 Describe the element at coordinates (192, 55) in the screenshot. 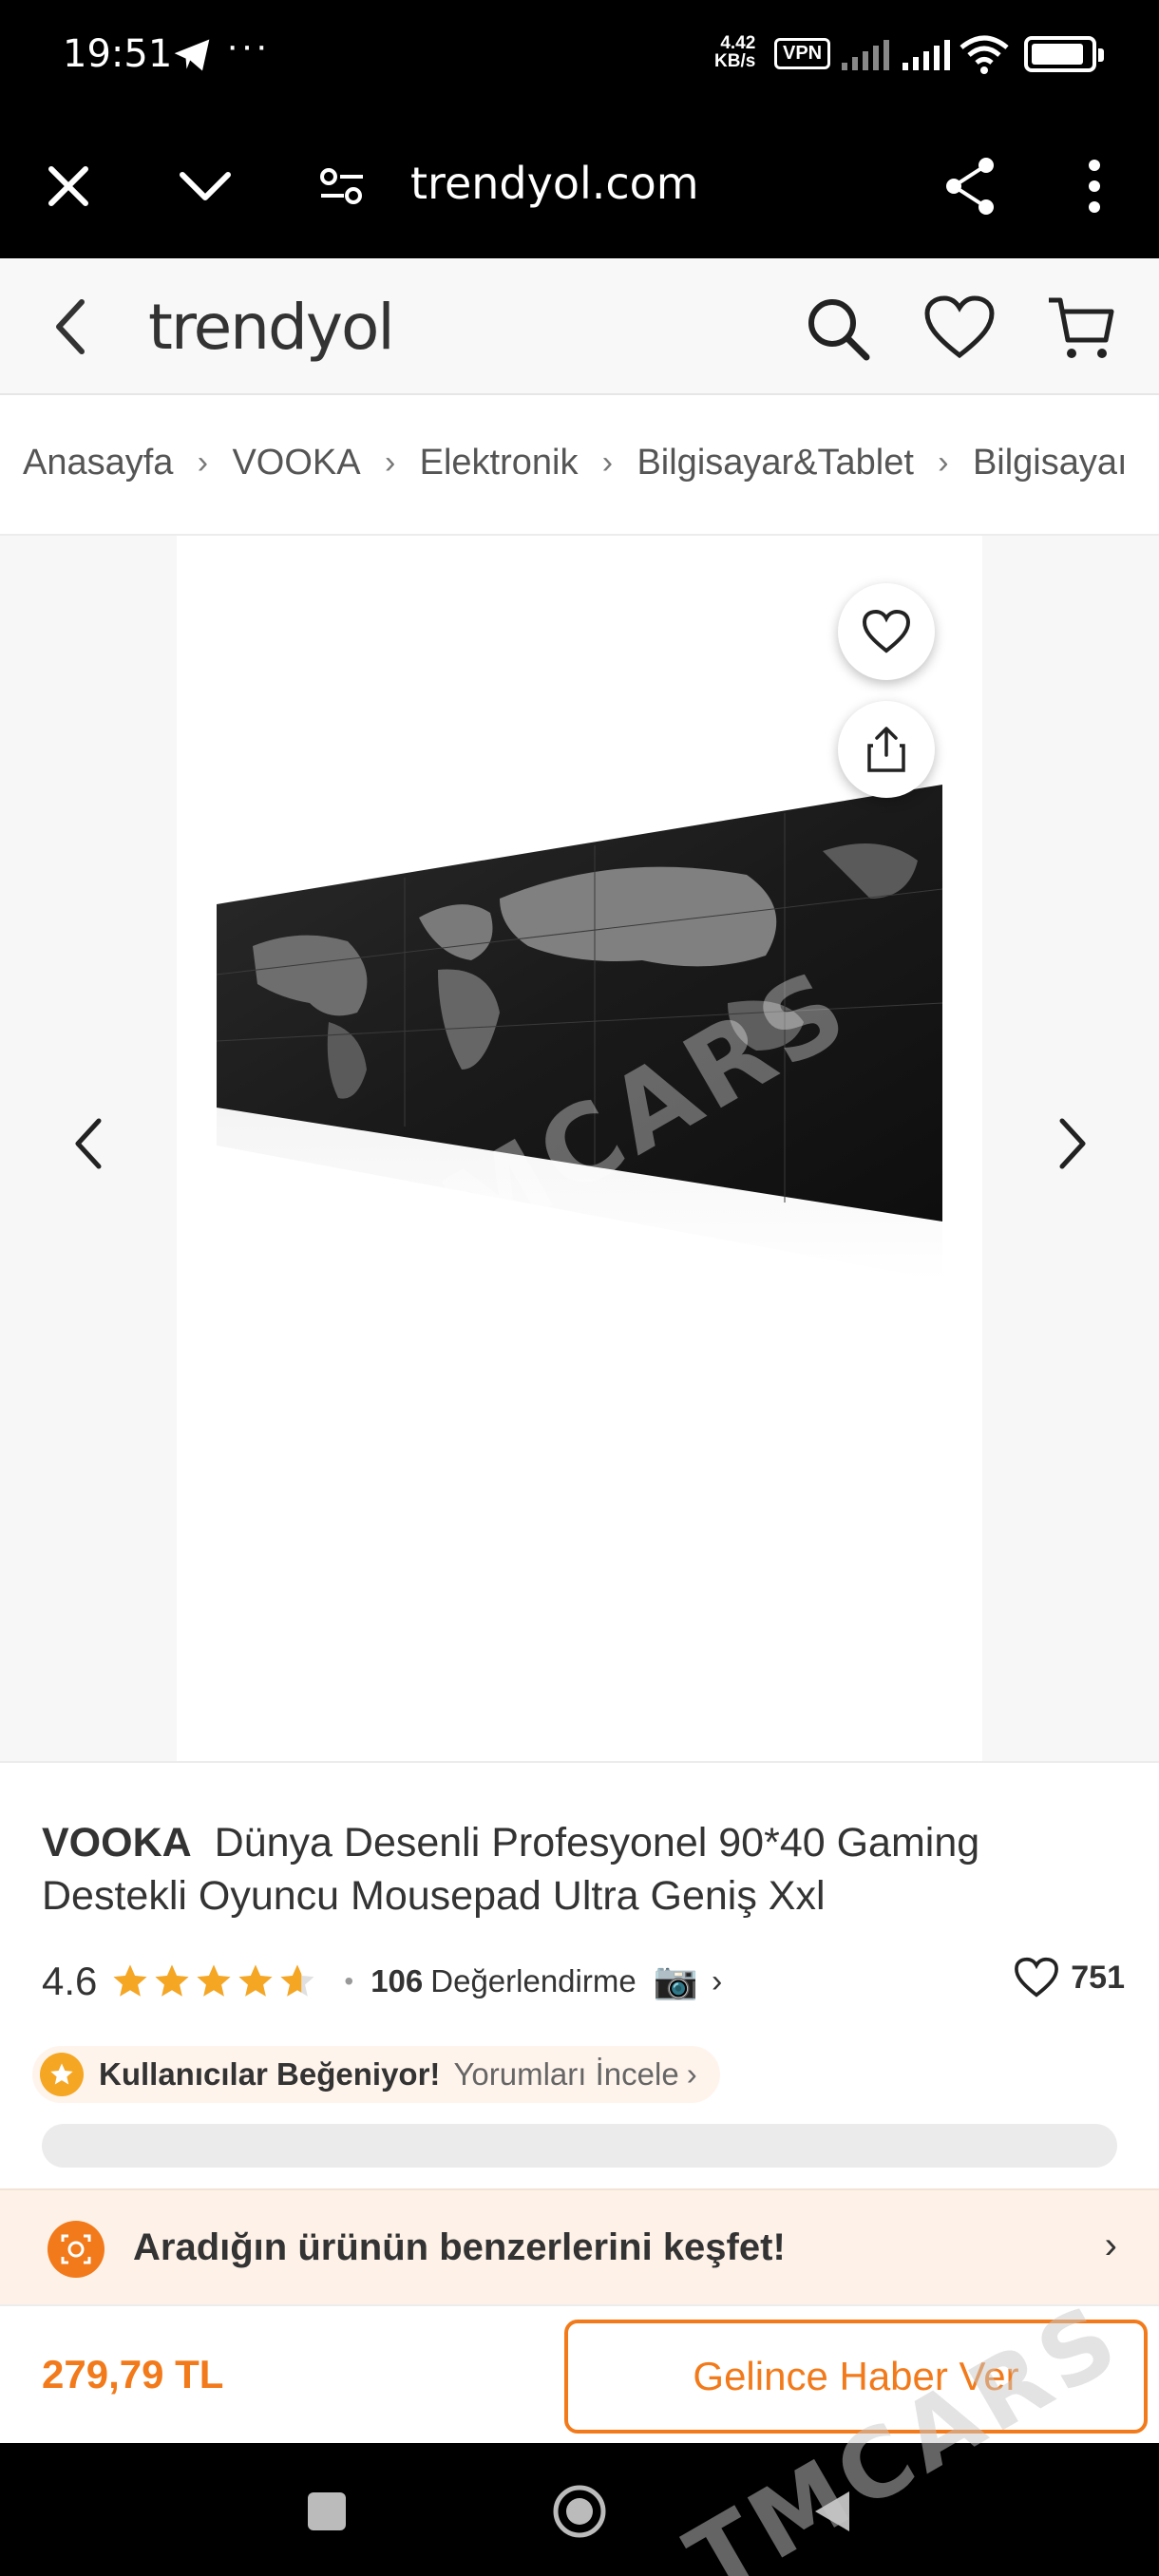

I see `telegram-icon` at that location.